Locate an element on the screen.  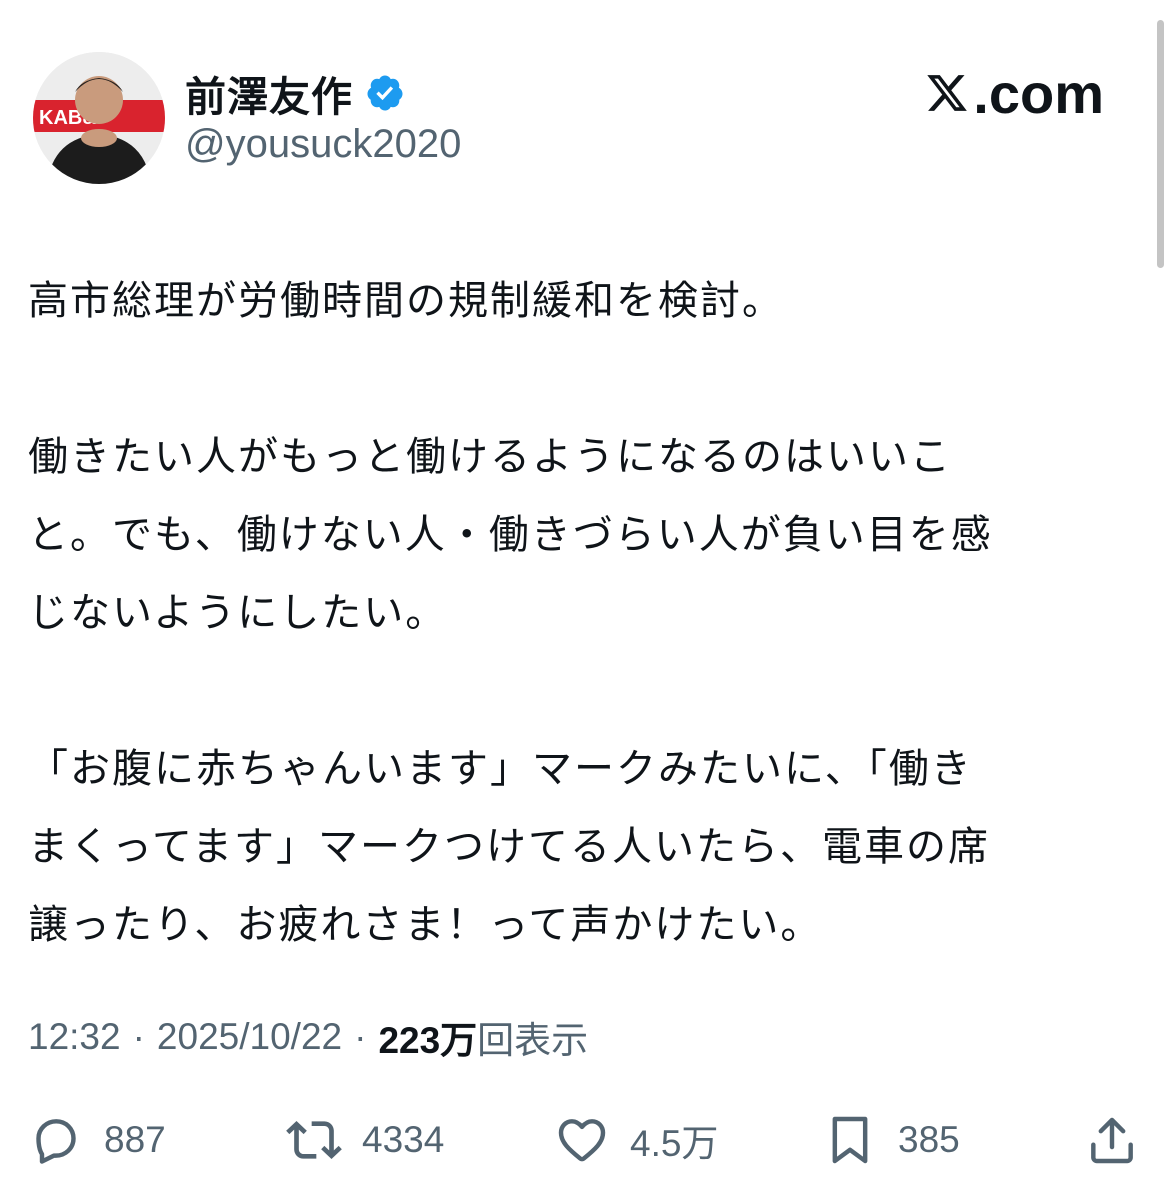
views-label: 回表示 is located at coordinates (533, 1040).